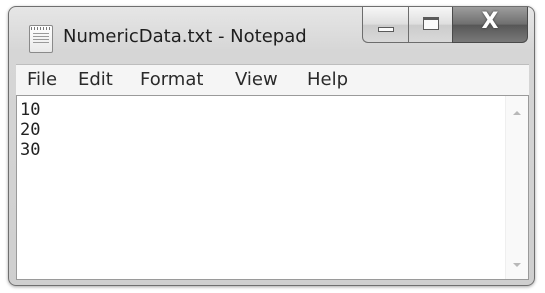 The height and width of the screenshot is (293, 545). I want to click on menu-bar: File Edit Format View Help, so click(272, 79).